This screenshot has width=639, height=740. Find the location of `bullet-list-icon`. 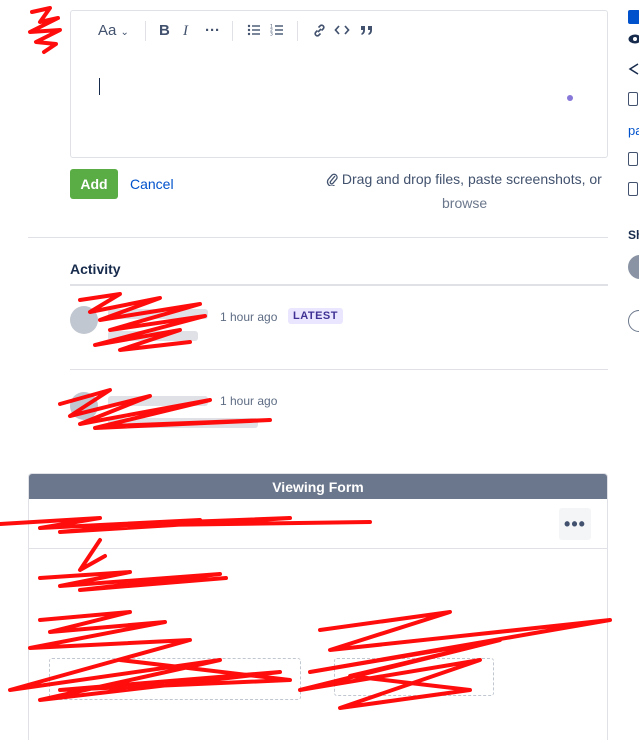

bullet-list-icon is located at coordinates (254, 32).